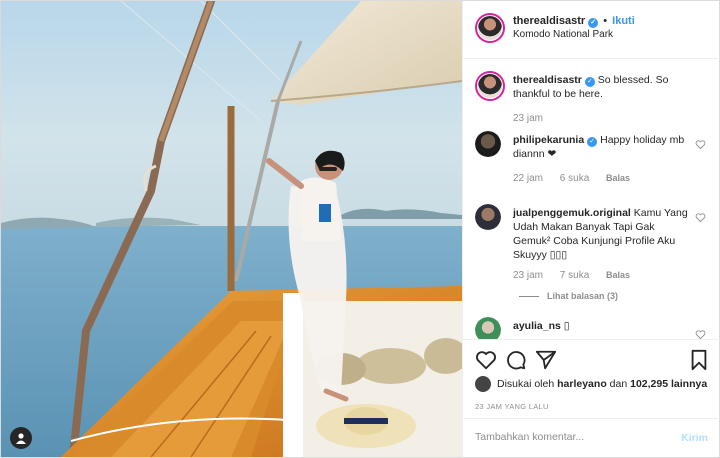  I want to click on liked-by-others: 102,295 lainnya, so click(668, 384).